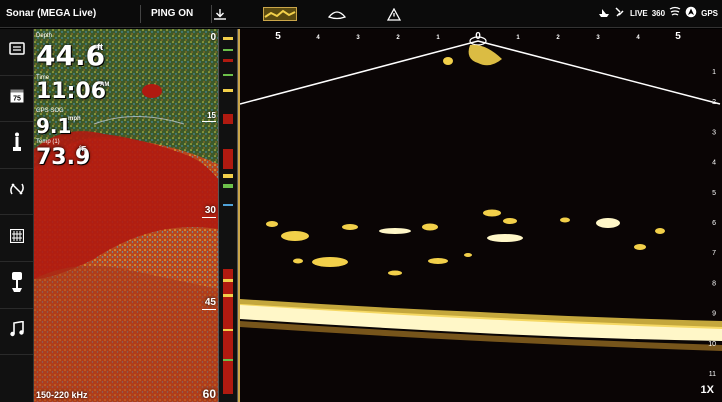  What do you see at coordinates (337, 14) in the screenshot?
I see `cone-view-icon` at bounding box center [337, 14].